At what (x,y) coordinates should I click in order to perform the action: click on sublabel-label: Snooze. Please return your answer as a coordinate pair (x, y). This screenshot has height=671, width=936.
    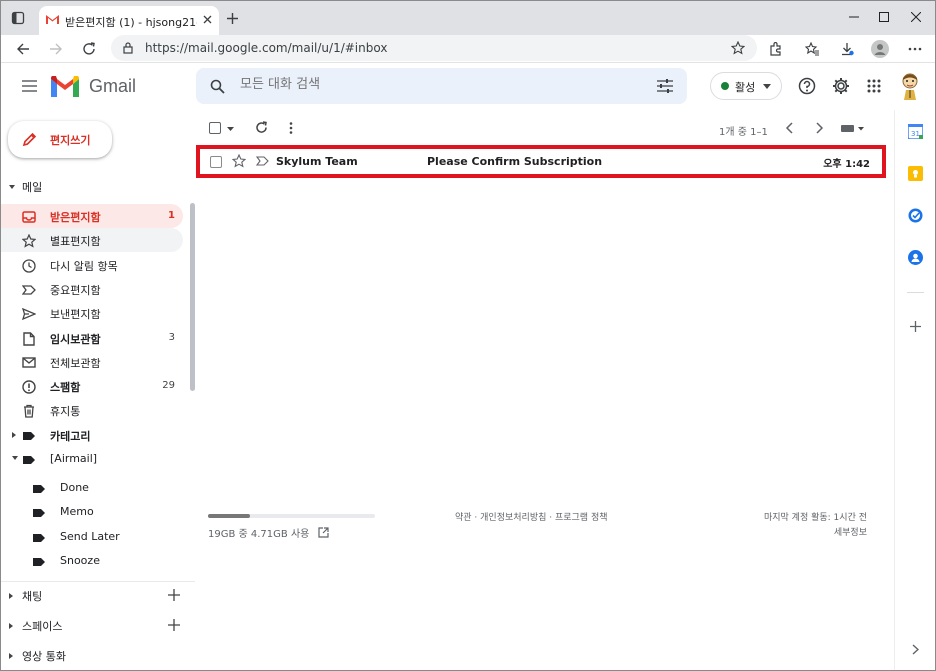
    Looking at the image, I should click on (80, 560).